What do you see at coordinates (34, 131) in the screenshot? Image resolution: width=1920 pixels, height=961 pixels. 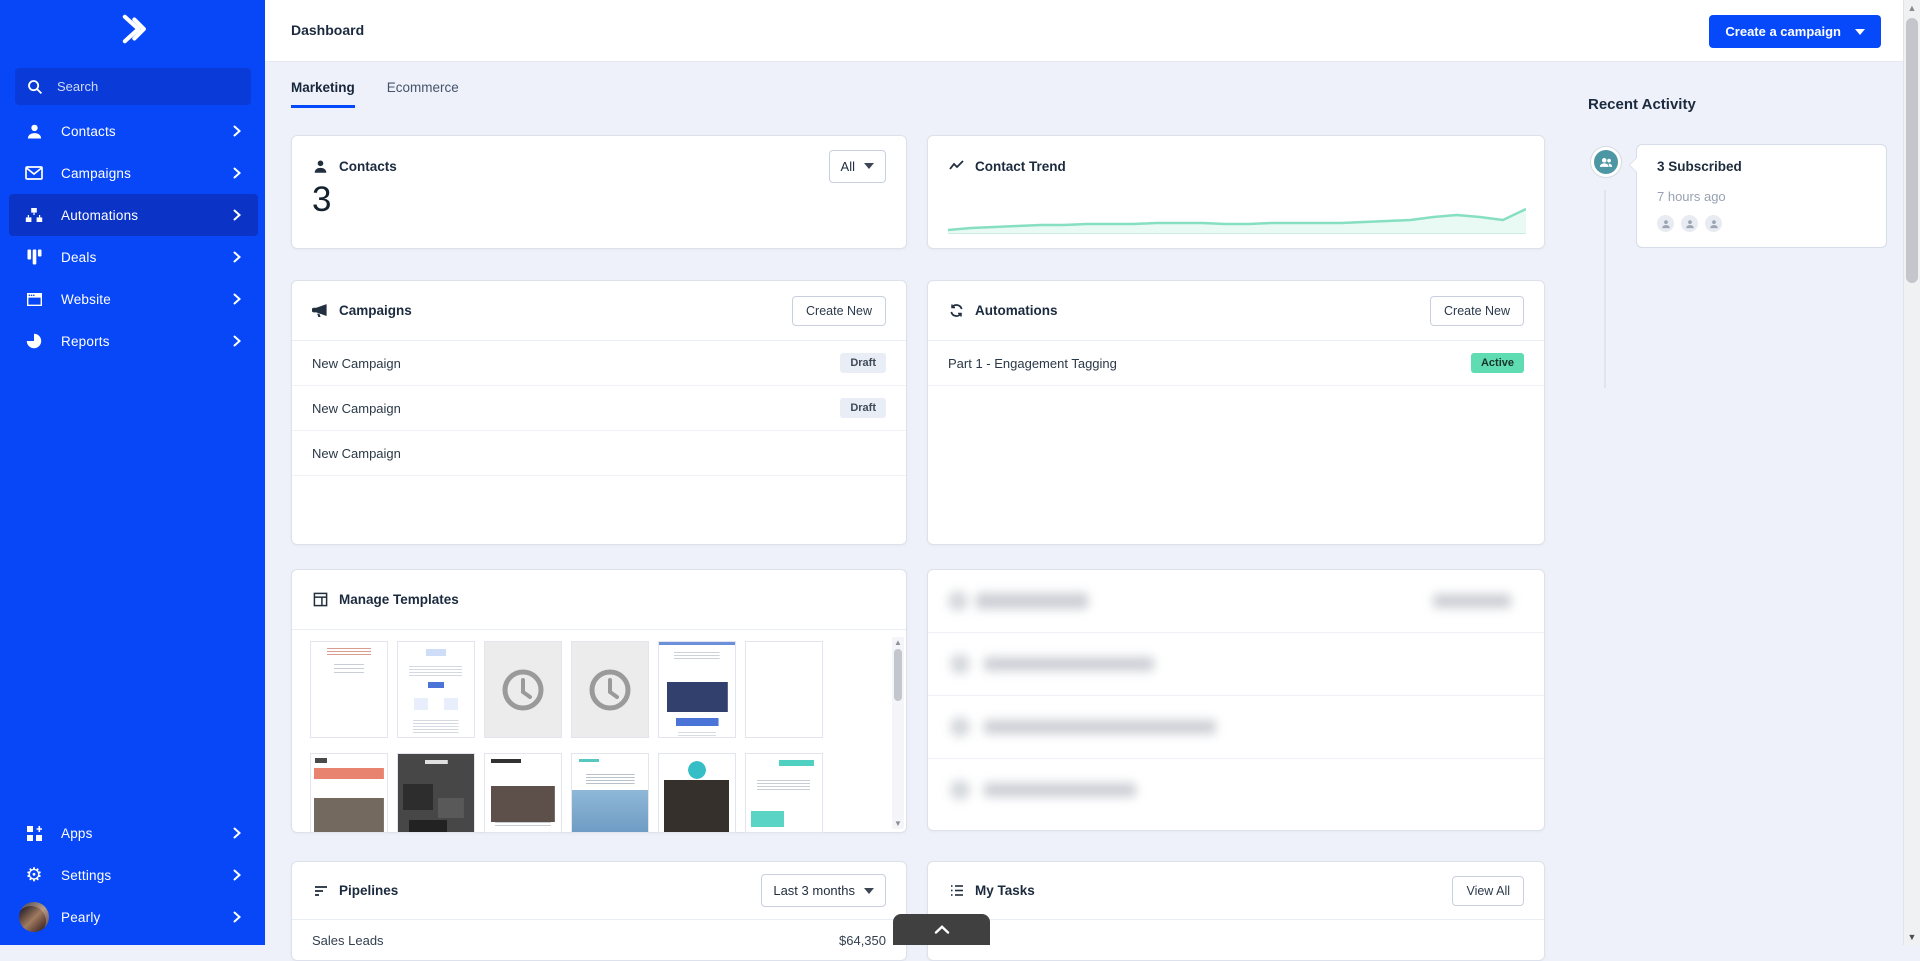 I see `person-icon` at bounding box center [34, 131].